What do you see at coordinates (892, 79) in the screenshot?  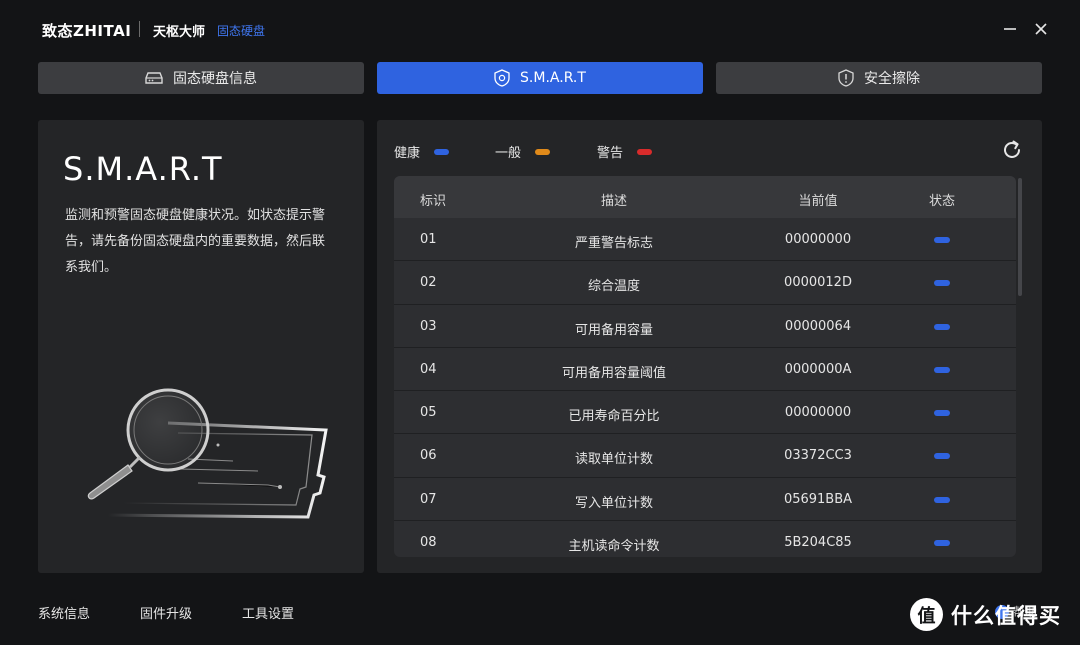 I see `tab-label: 安全擦除` at bounding box center [892, 79].